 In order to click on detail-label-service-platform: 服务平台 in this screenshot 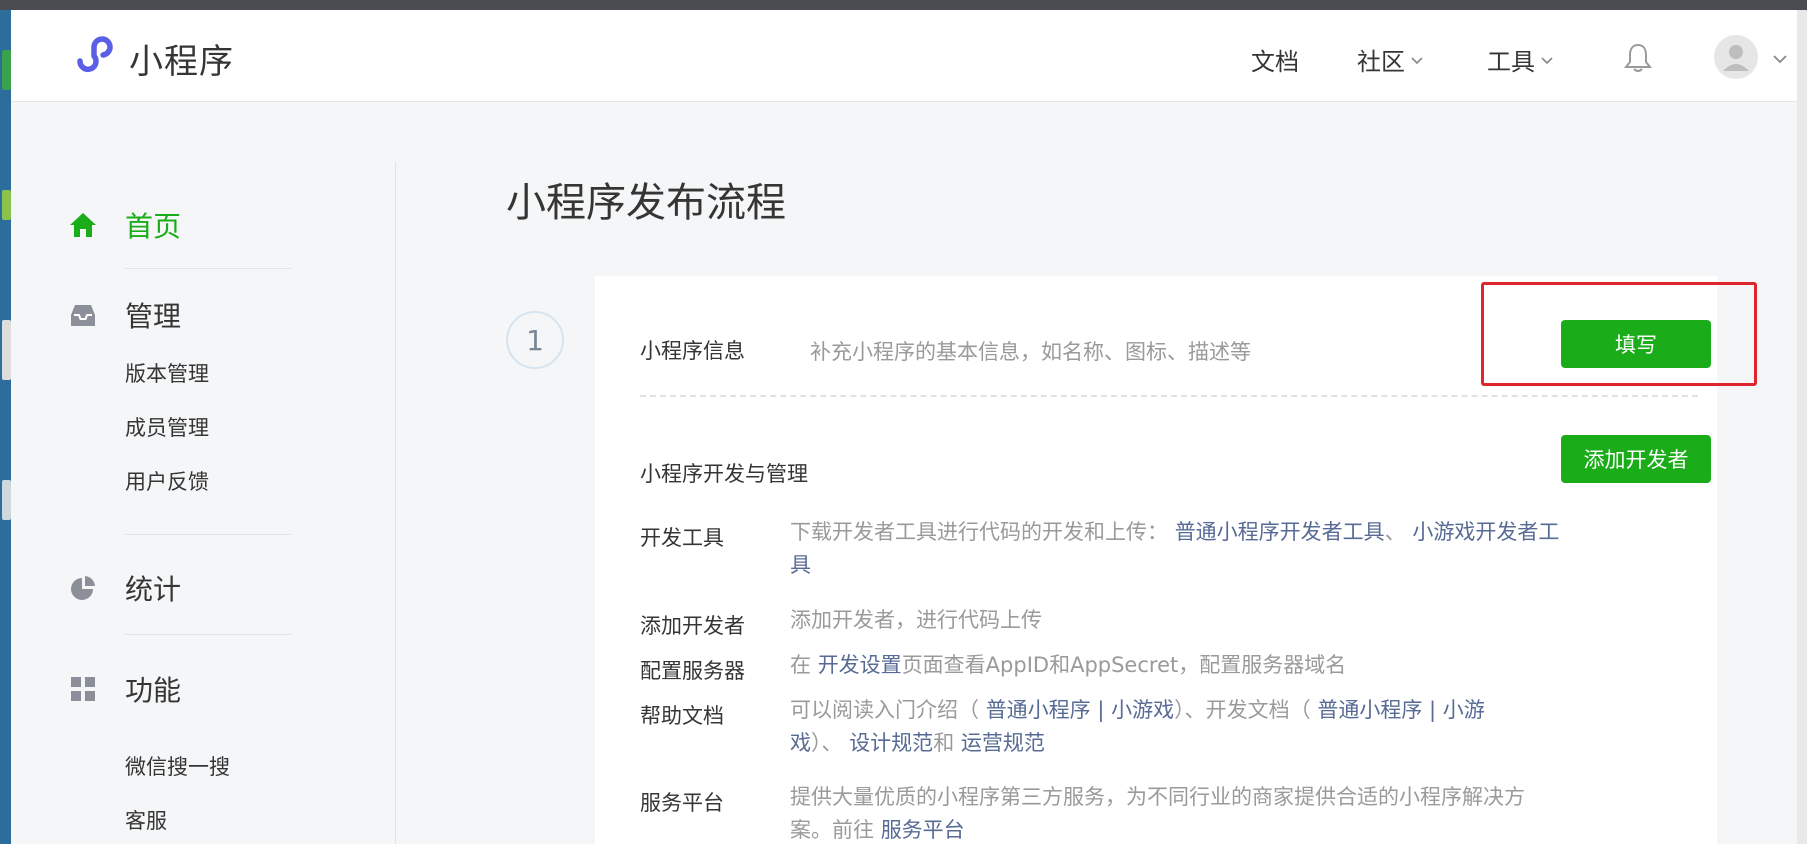, I will do `click(682, 803)`.